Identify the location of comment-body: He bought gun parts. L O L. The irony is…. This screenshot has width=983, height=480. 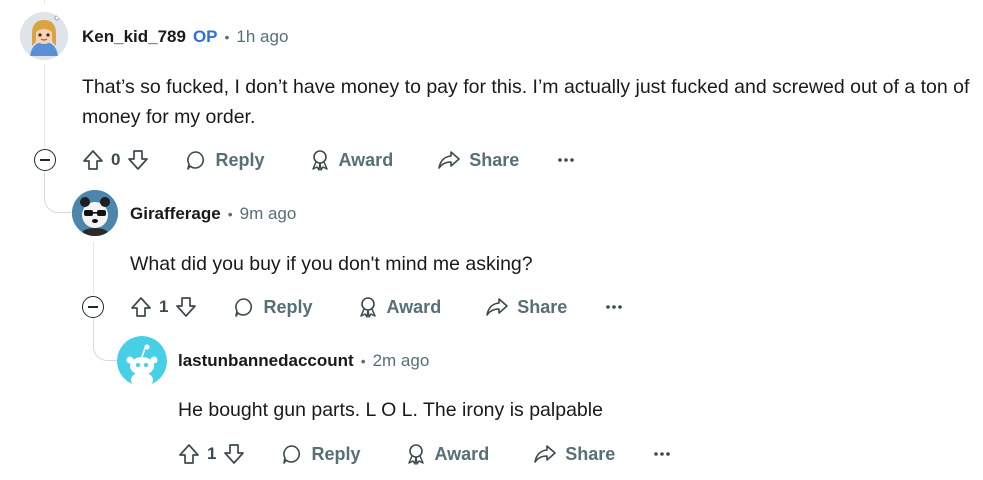
(390, 410).